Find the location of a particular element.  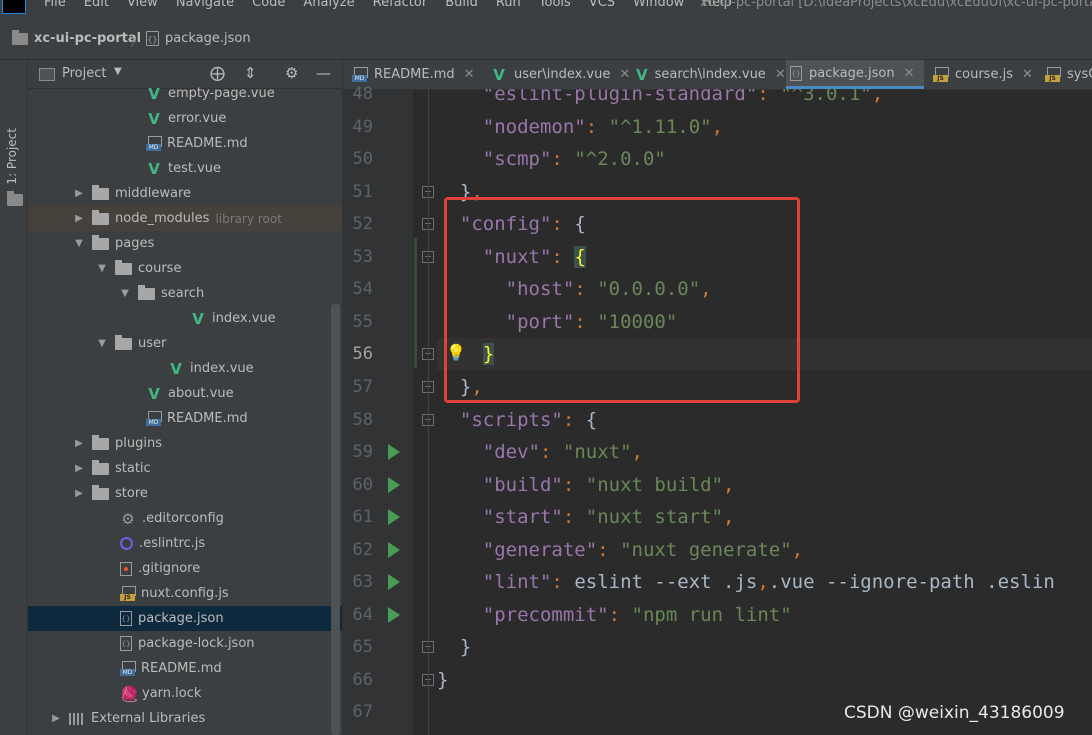

tree-item: Vtest.vue is located at coordinates (185, 168).